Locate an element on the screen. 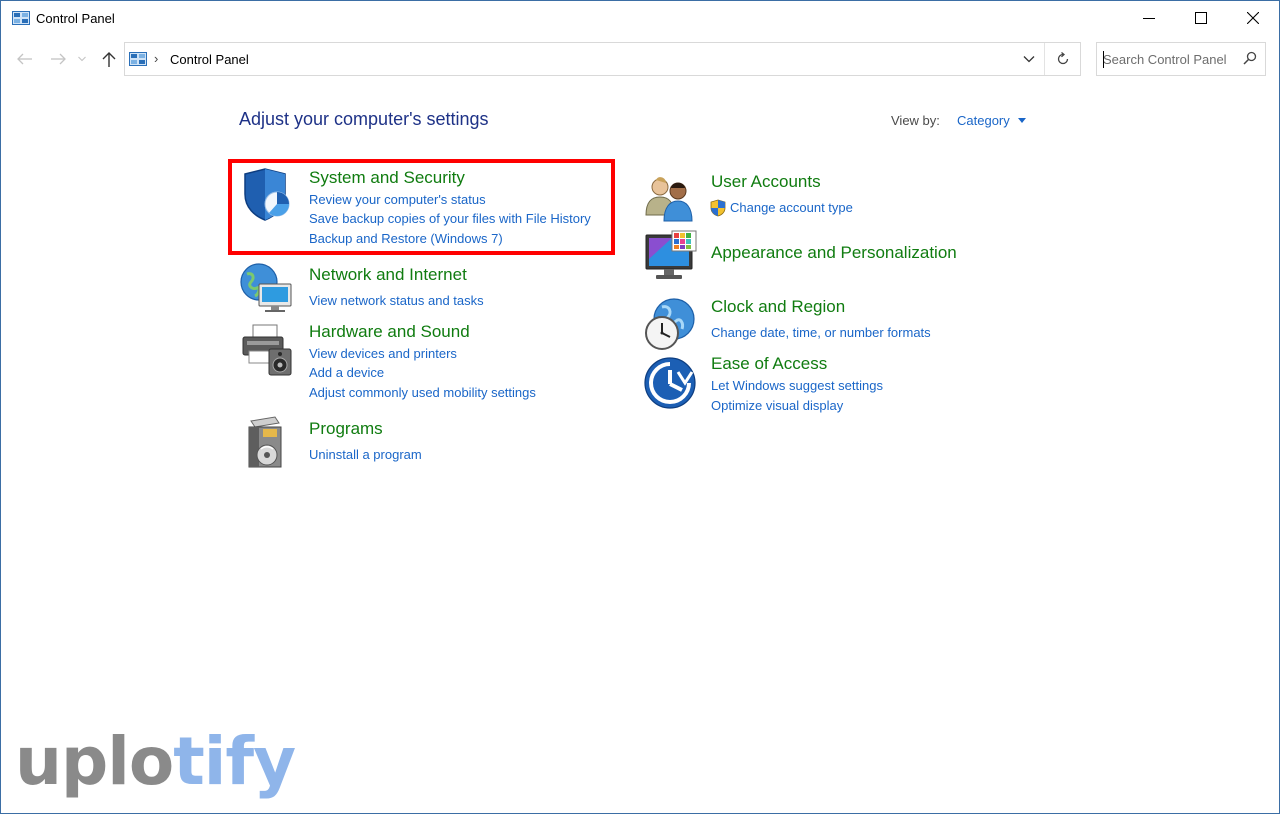 The width and height of the screenshot is (1280, 814). view-by-arrow-icon is located at coordinates (1022, 120).